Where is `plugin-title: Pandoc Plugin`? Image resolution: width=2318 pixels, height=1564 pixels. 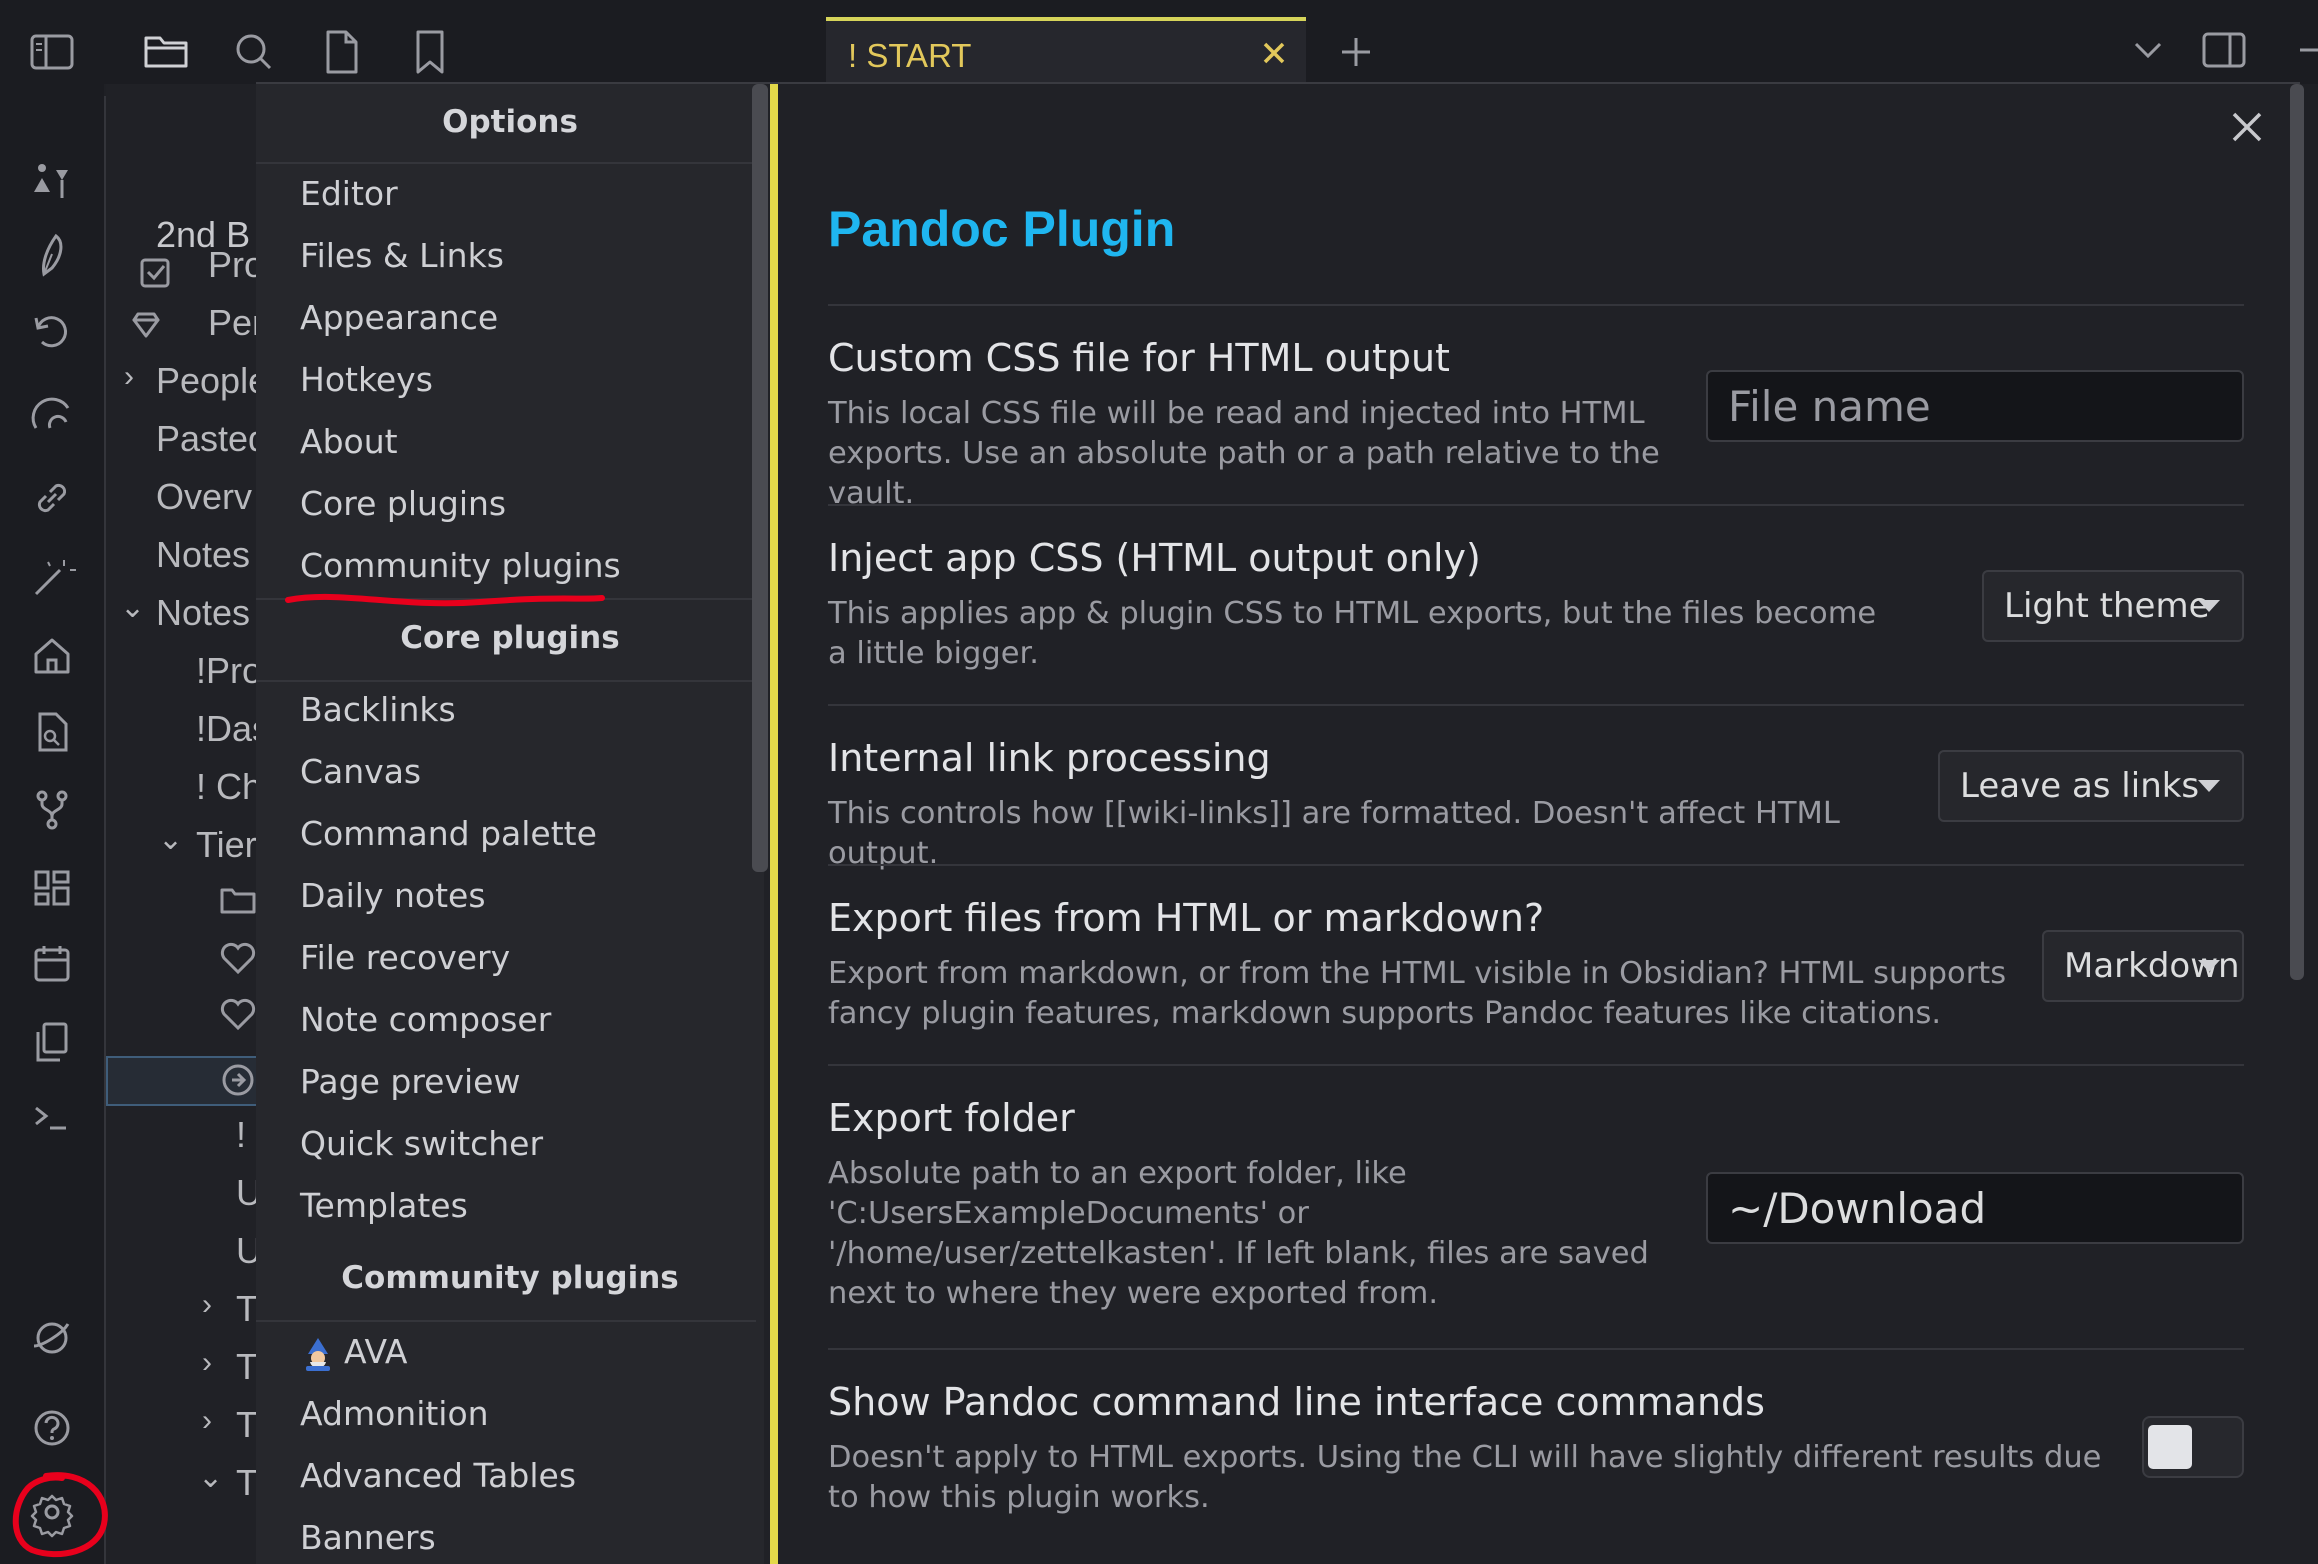
plugin-title: Pandoc Plugin is located at coordinates (1002, 229).